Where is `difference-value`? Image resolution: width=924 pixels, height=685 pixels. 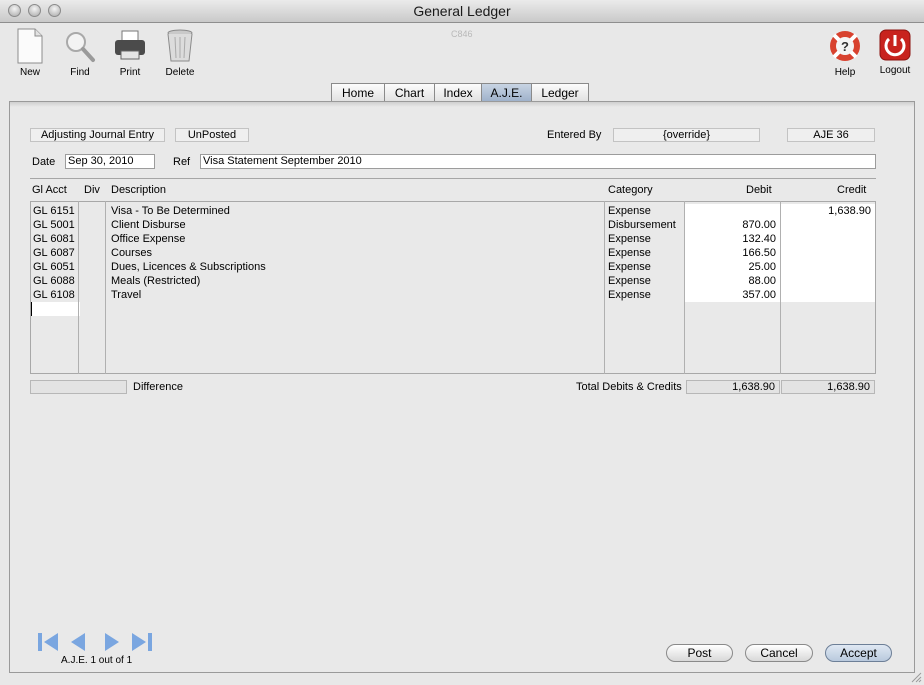
difference-value is located at coordinates (78, 387).